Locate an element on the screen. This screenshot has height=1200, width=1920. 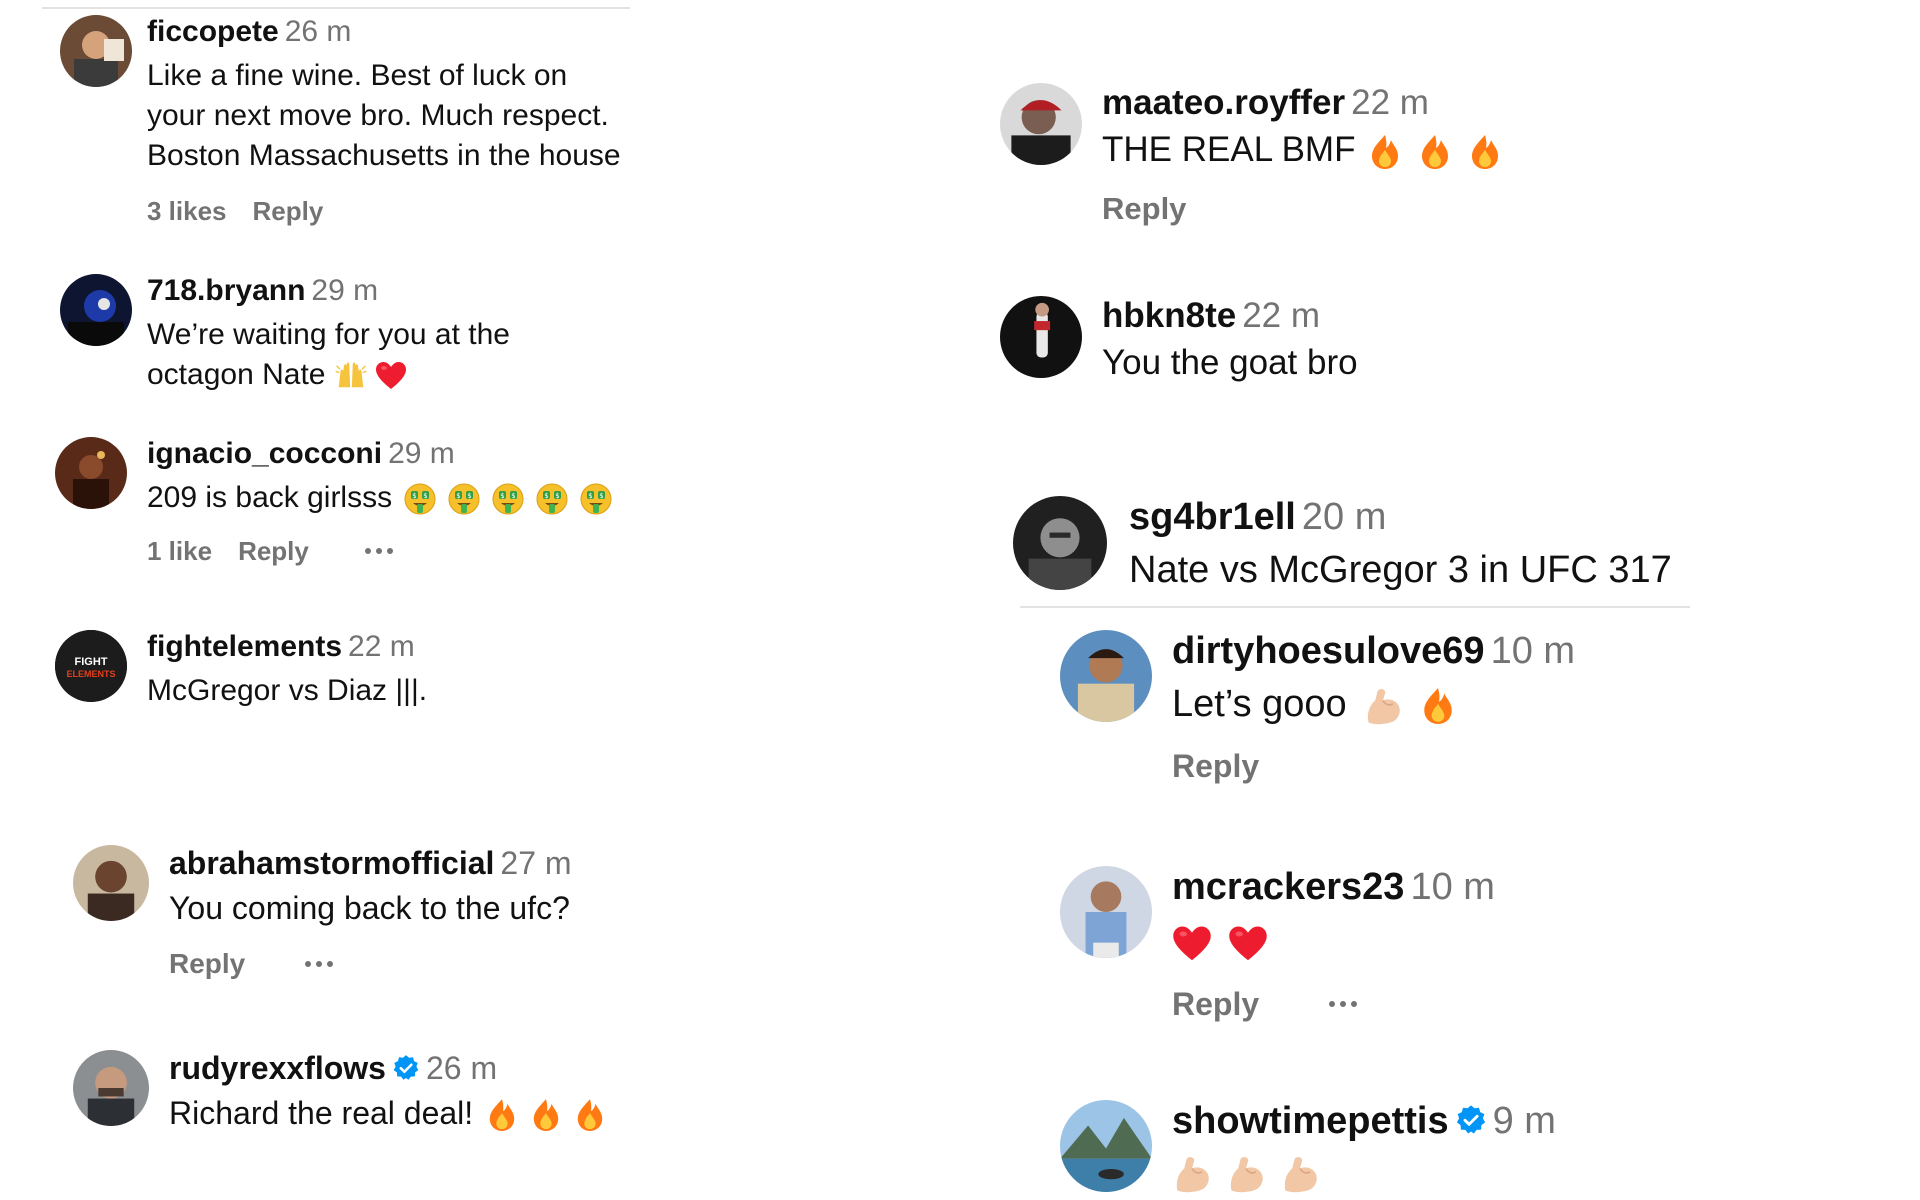
verified-badge-icon is located at coordinates (1471, 1120).